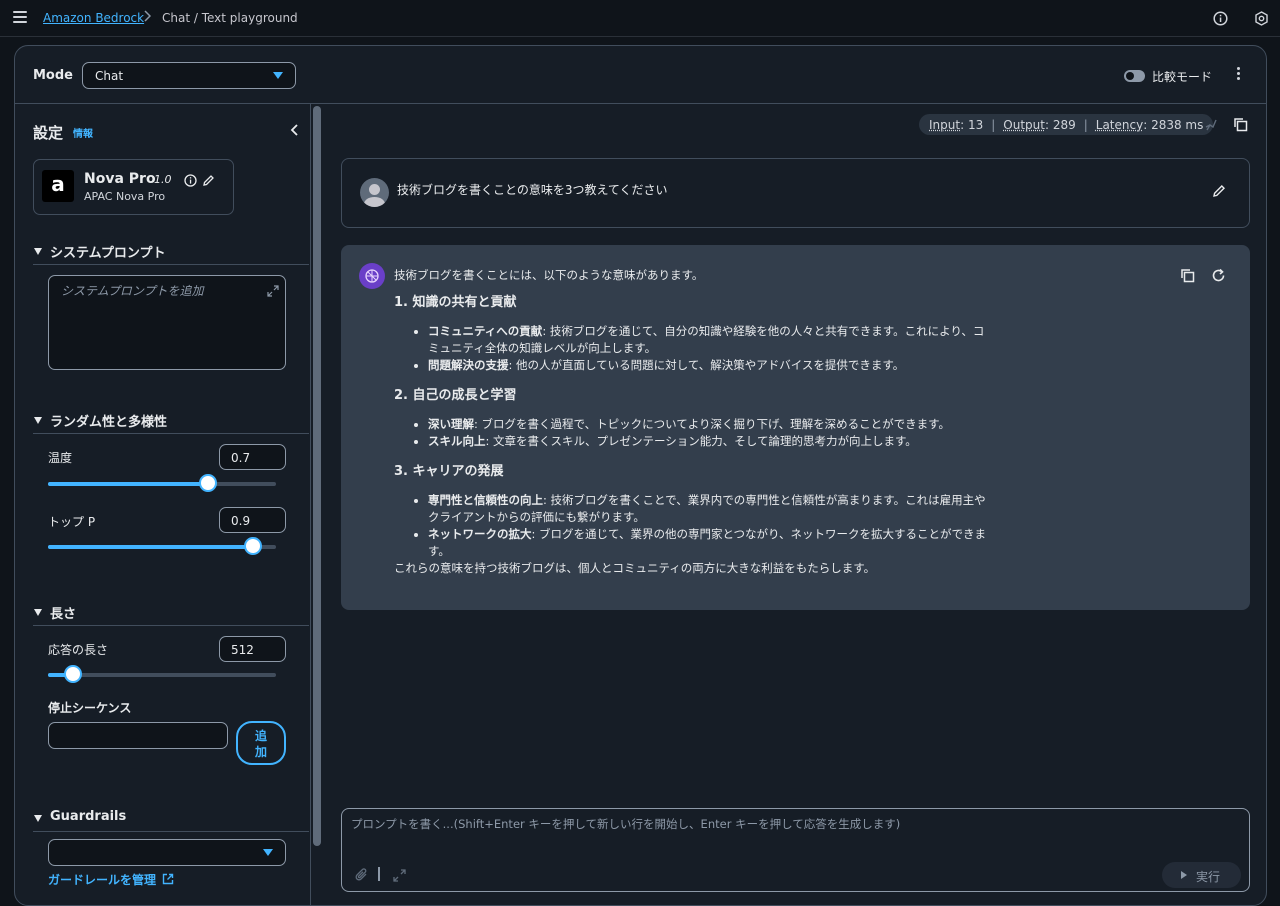 The width and height of the screenshot is (1280, 906). What do you see at coordinates (399, 876) in the screenshot?
I see `expand-prompt-icon` at bounding box center [399, 876].